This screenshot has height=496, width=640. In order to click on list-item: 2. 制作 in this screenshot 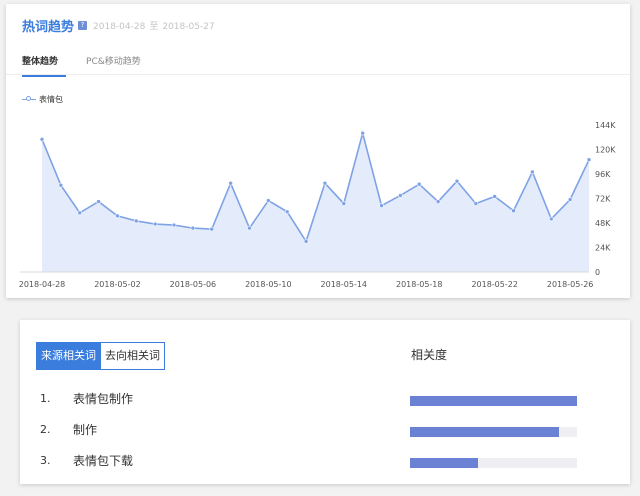, I will do `click(320, 436)`.